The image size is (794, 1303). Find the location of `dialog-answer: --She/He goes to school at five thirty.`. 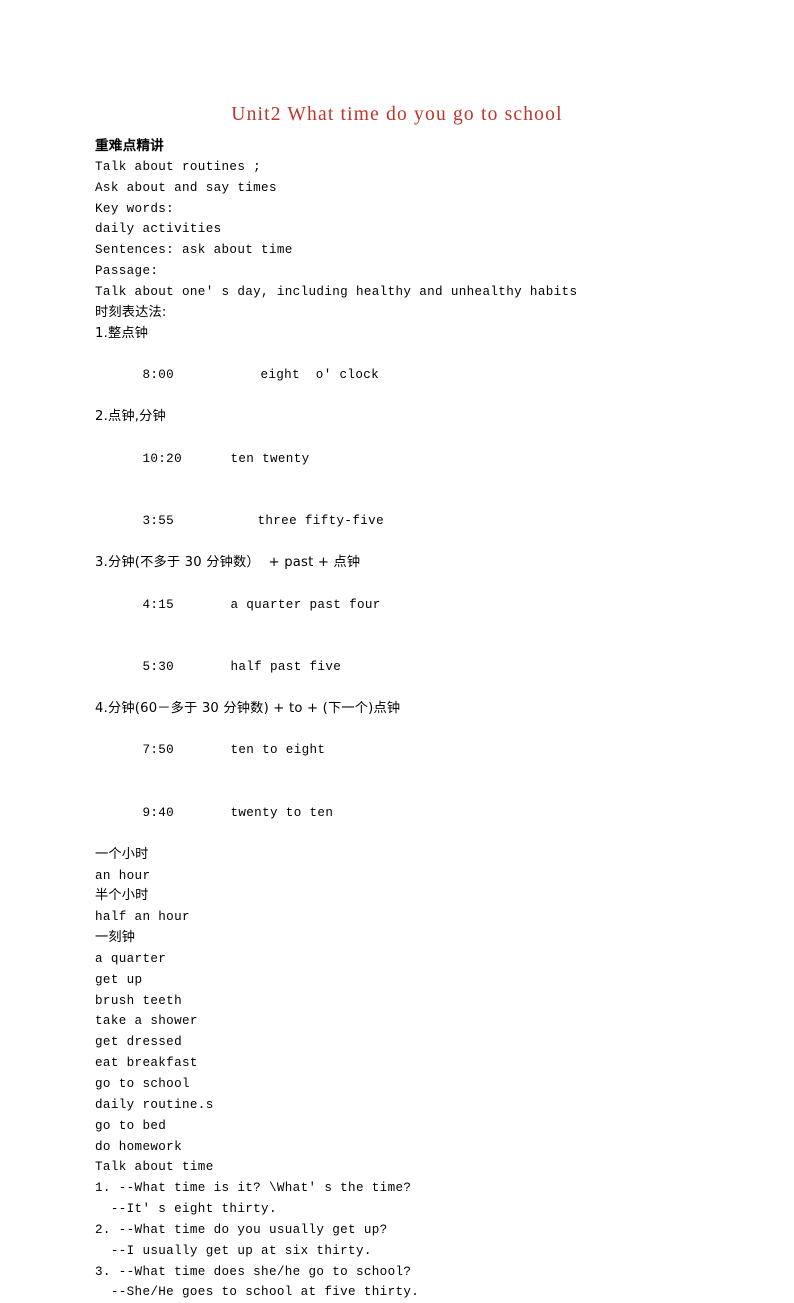

dialog-answer: --She/He goes to school at five thirty. is located at coordinates (257, 1292).